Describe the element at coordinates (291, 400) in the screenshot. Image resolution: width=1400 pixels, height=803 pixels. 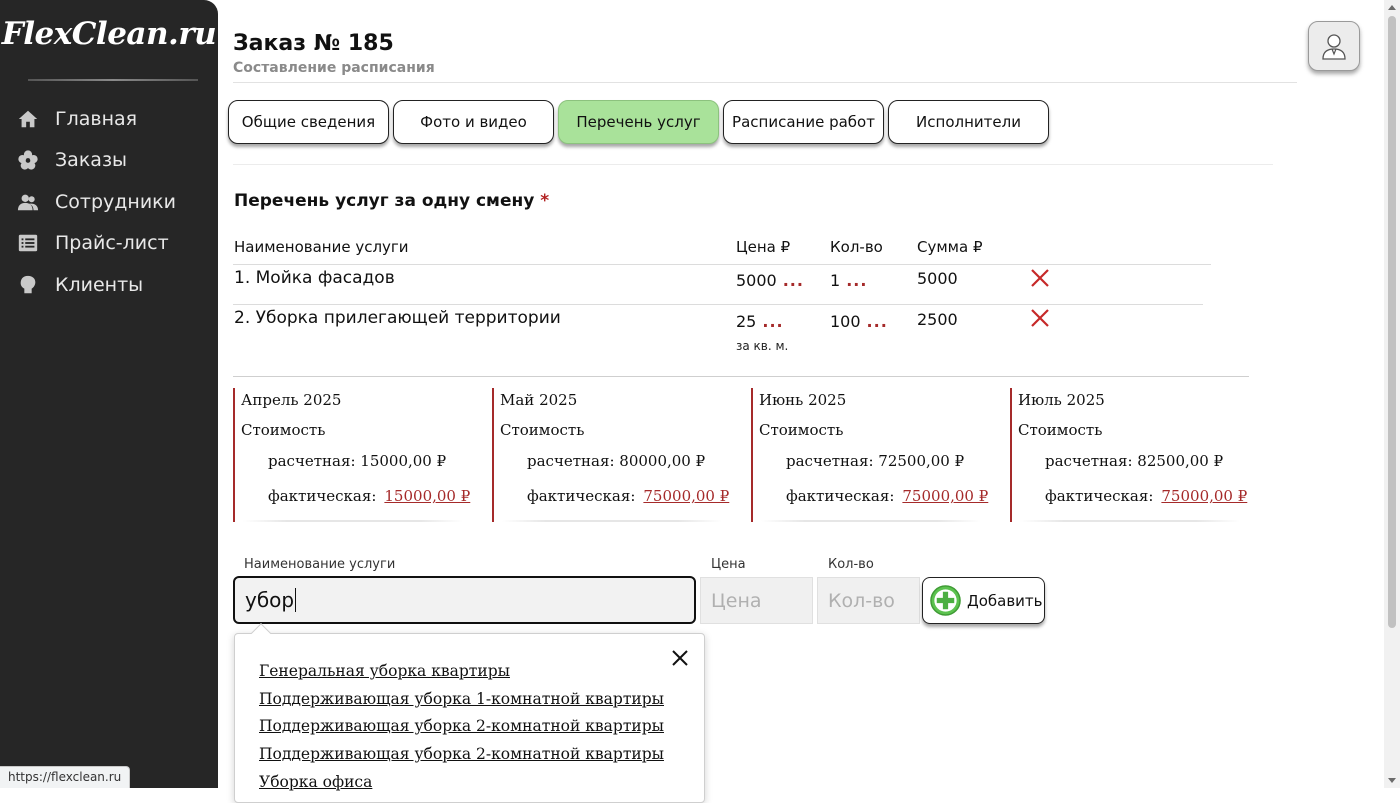
I see `month-name: Апрель 2025` at that location.